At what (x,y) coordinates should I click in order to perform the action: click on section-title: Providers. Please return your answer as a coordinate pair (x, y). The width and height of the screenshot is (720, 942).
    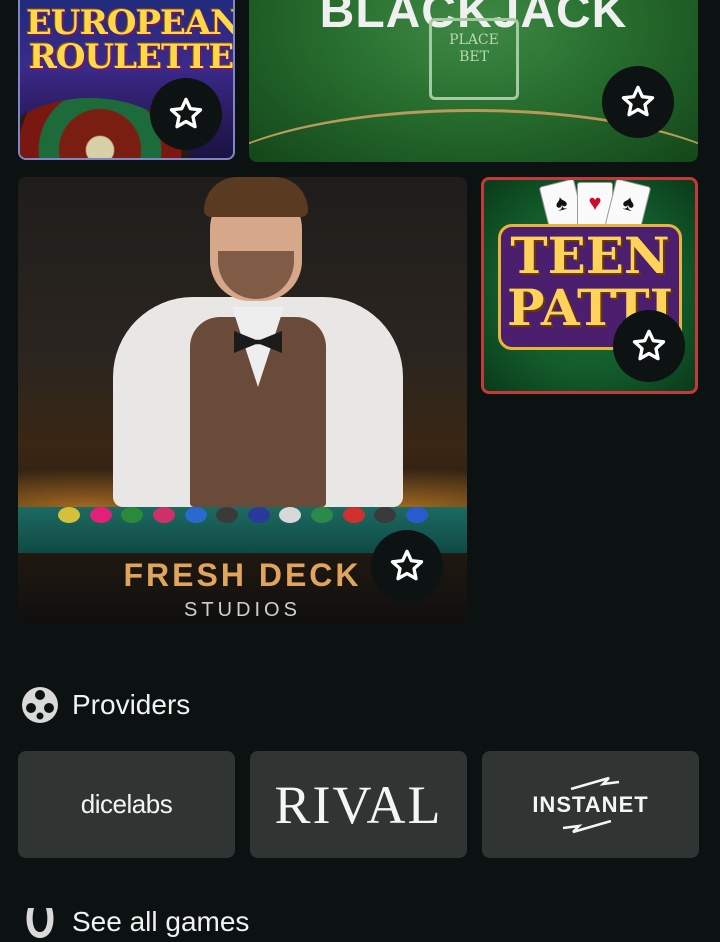
    Looking at the image, I should click on (131, 704).